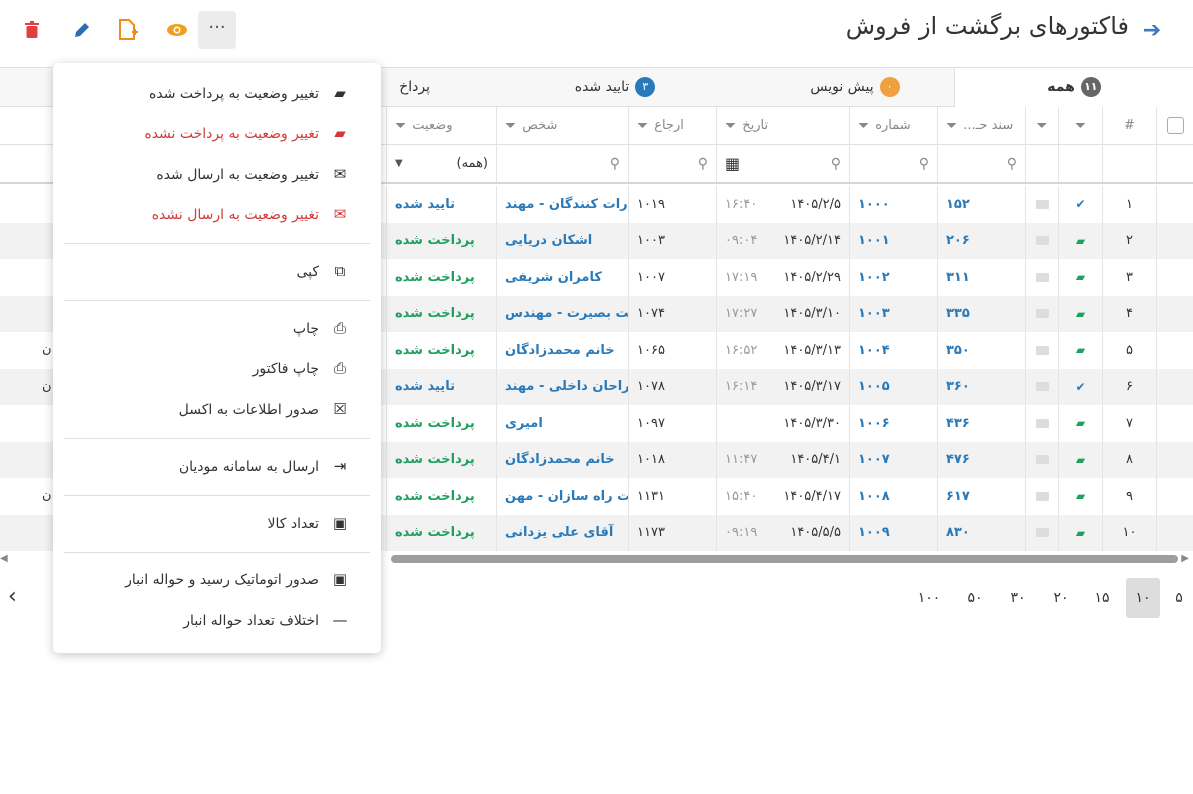 This screenshot has height=794, width=1193. What do you see at coordinates (1177, 598) in the screenshot?
I see `page-size-option: ۵` at bounding box center [1177, 598].